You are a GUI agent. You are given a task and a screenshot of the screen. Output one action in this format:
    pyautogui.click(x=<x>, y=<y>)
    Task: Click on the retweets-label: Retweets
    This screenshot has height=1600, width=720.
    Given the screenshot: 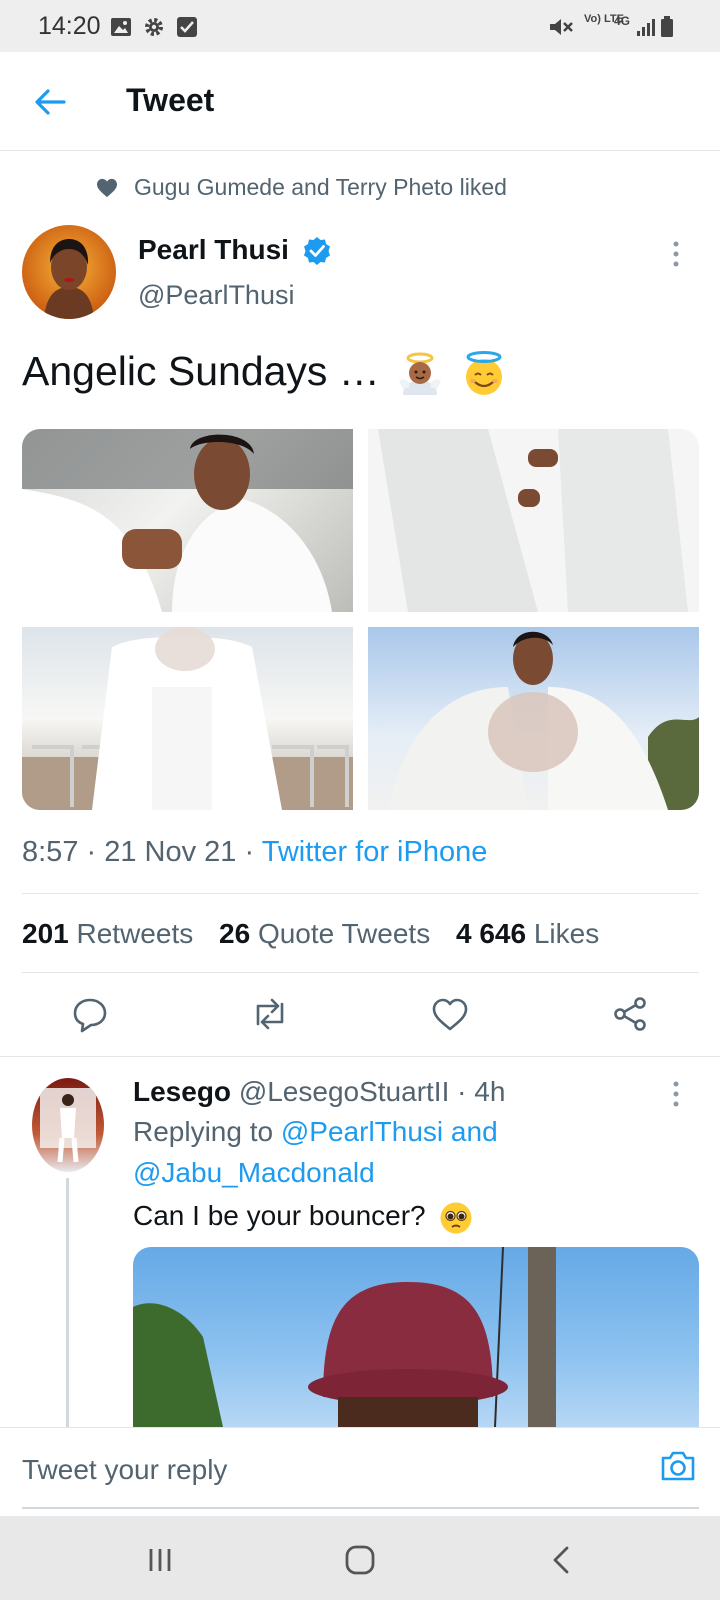 What is the action you would take?
    pyautogui.click(x=135, y=933)
    